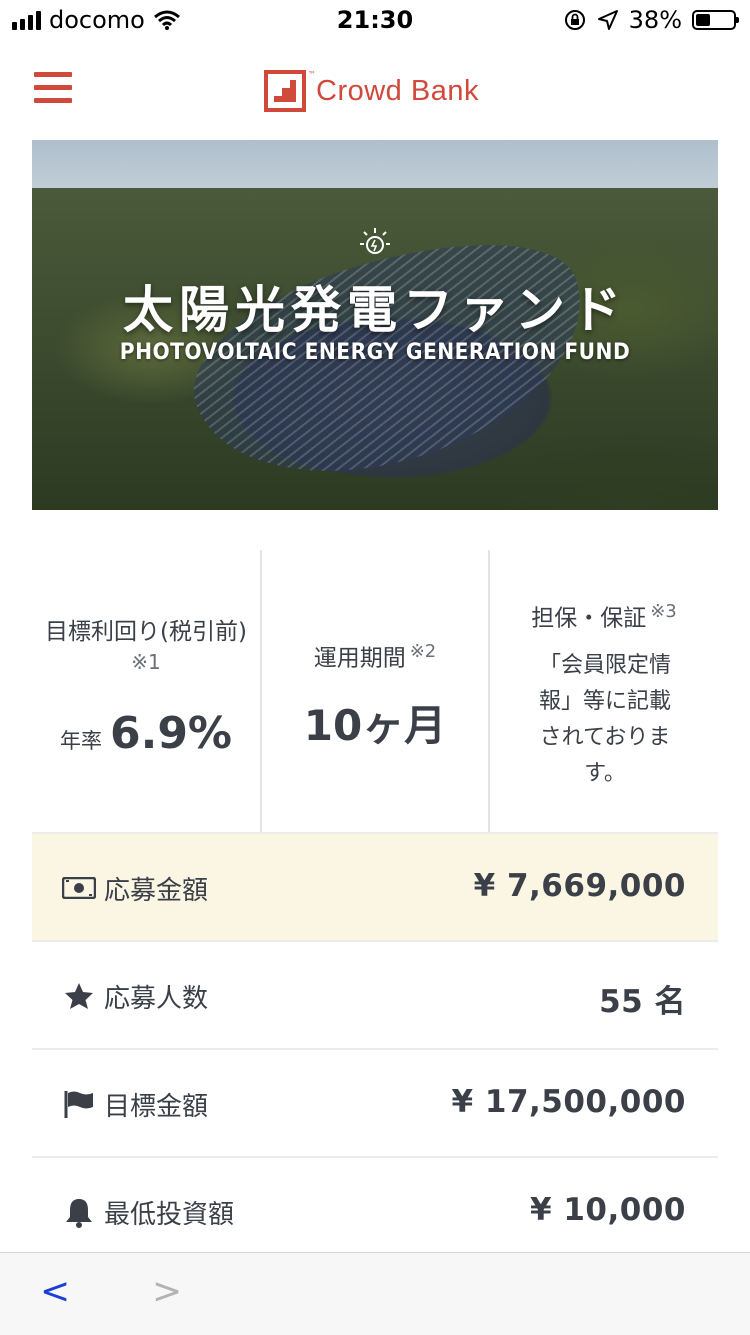  Describe the element at coordinates (375, 886) in the screenshot. I see `list-item-applied-amount: 応募金額 ¥ 7,669,000` at that location.